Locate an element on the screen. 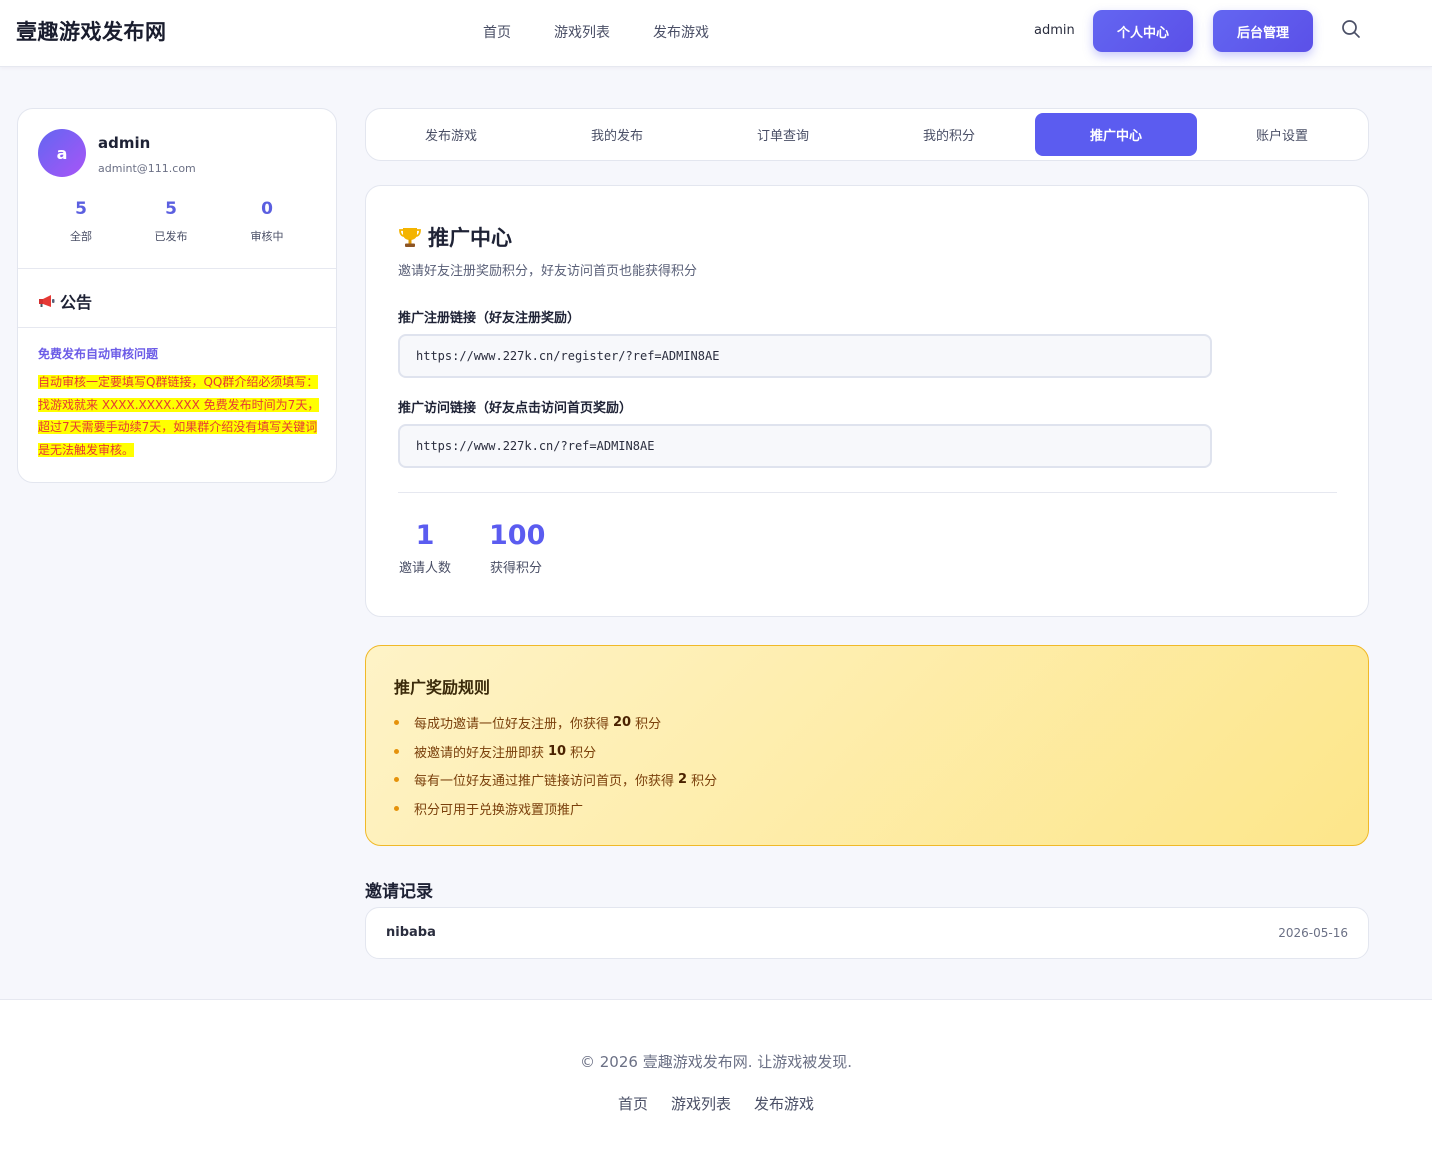 This screenshot has width=1432, height=1150. rule-text: 被邀请的好友注册即获 is located at coordinates (479, 753).